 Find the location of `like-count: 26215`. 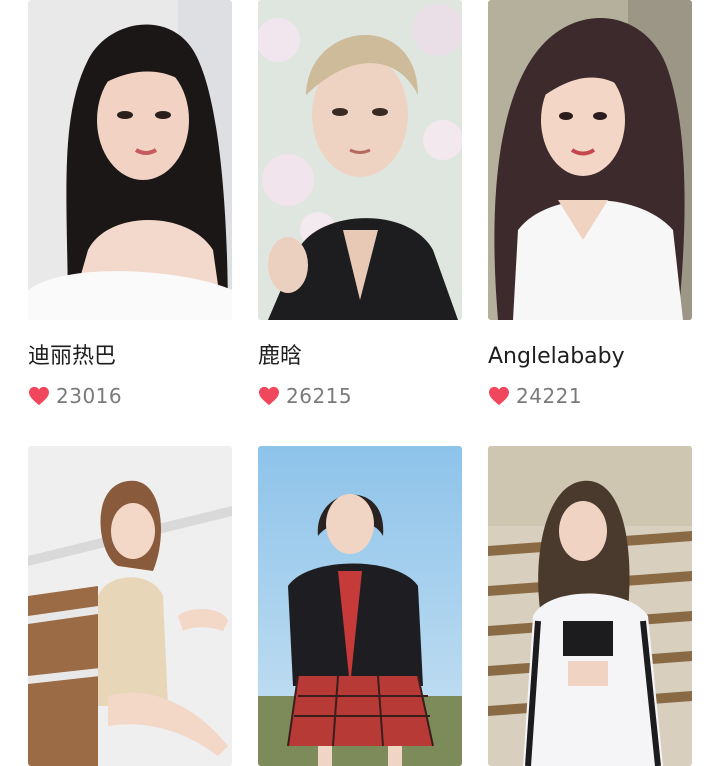

like-count: 26215 is located at coordinates (319, 396).